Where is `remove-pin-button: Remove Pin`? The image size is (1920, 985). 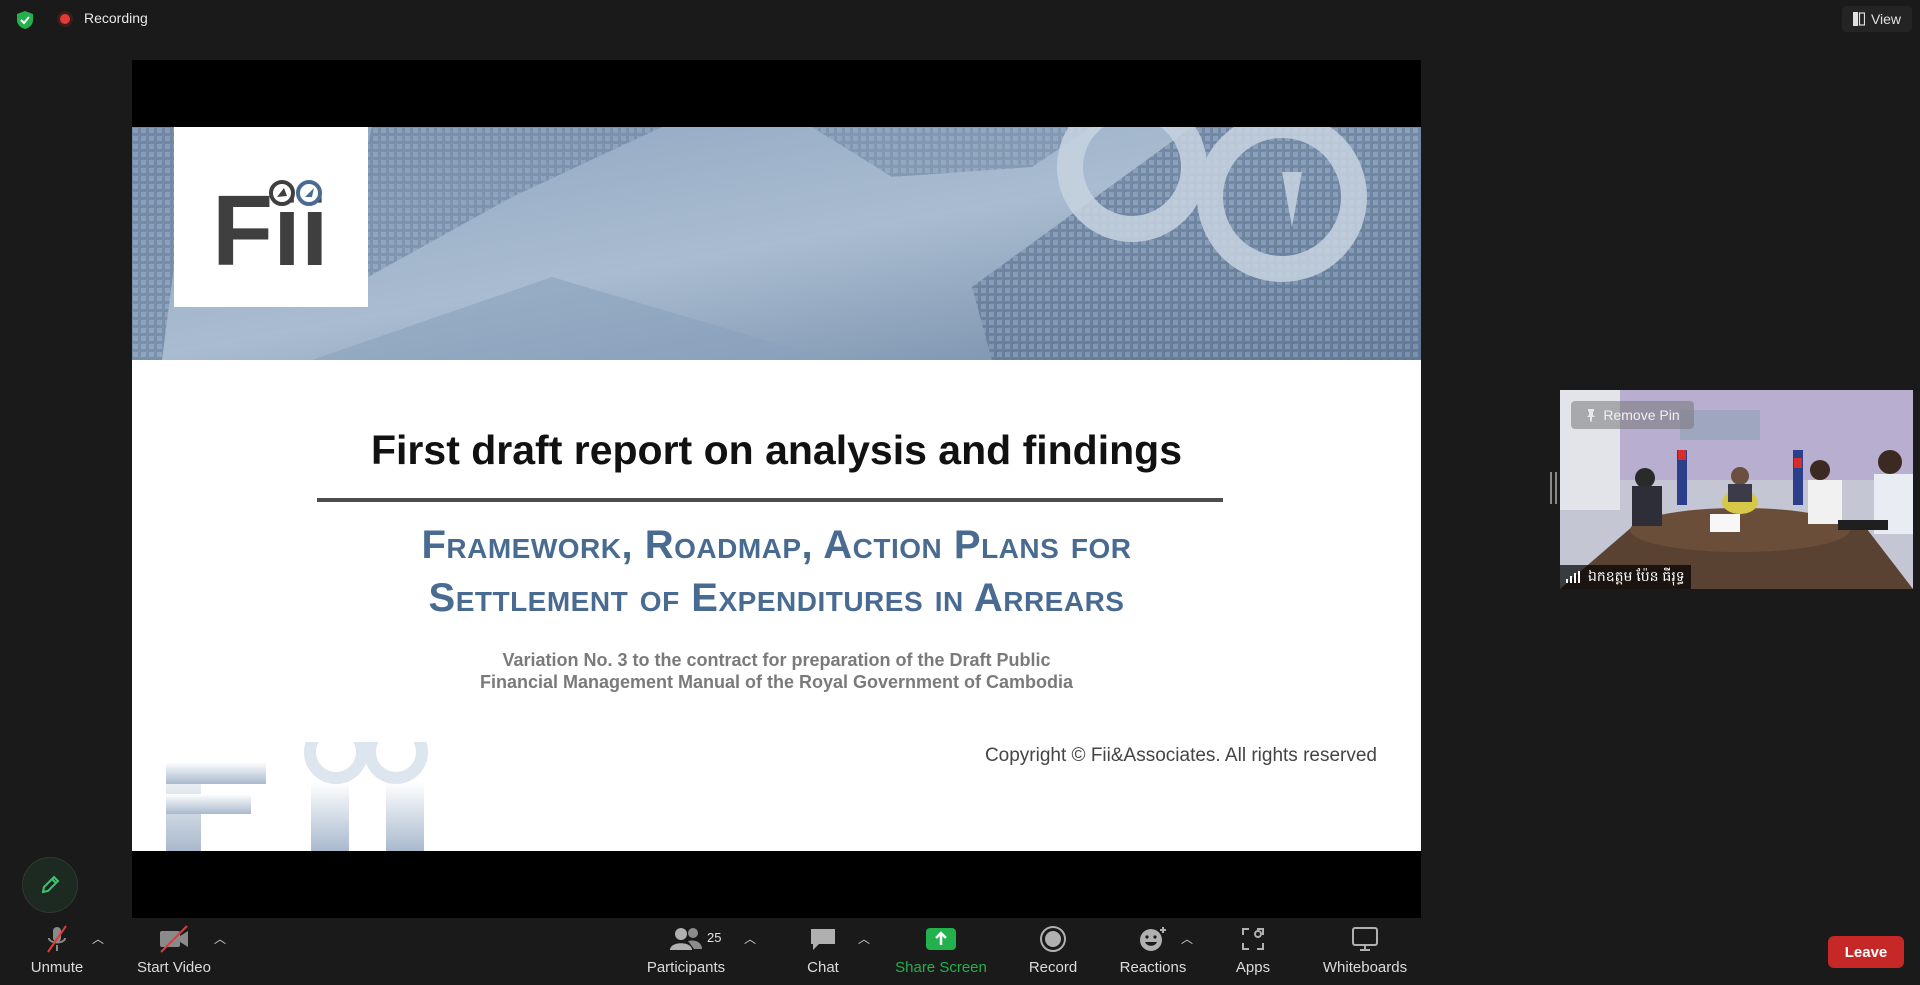
remove-pin-button: Remove Pin is located at coordinates (1632, 415).